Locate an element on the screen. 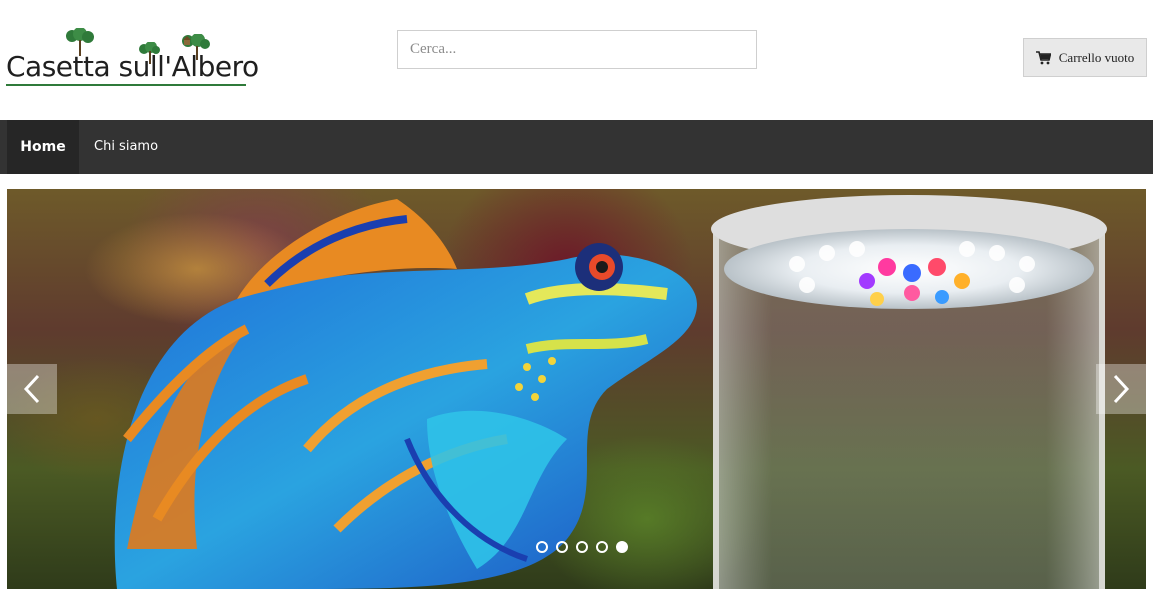 The height and width of the screenshot is (596, 1153). slider-pagination is located at coordinates (582, 547).